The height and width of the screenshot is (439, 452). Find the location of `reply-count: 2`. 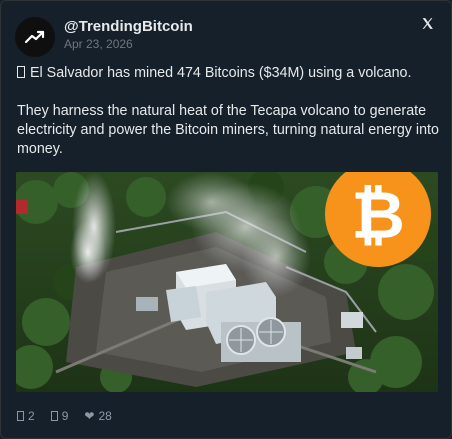

reply-count: 2 is located at coordinates (31, 416).